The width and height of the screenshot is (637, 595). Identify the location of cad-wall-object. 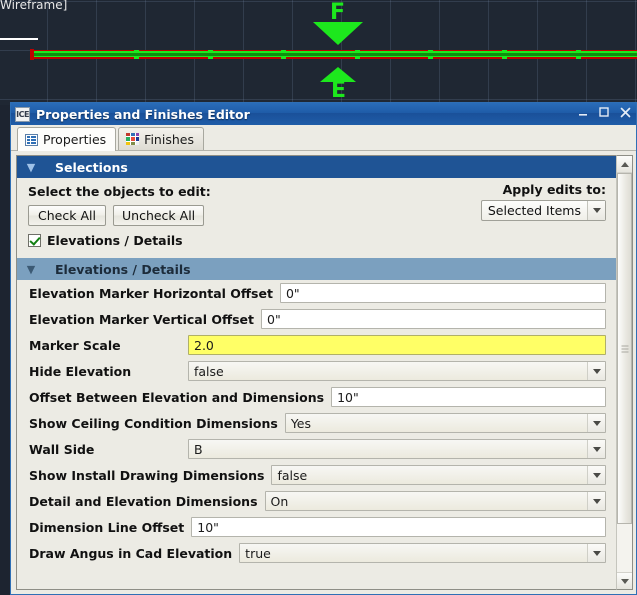
(333, 54).